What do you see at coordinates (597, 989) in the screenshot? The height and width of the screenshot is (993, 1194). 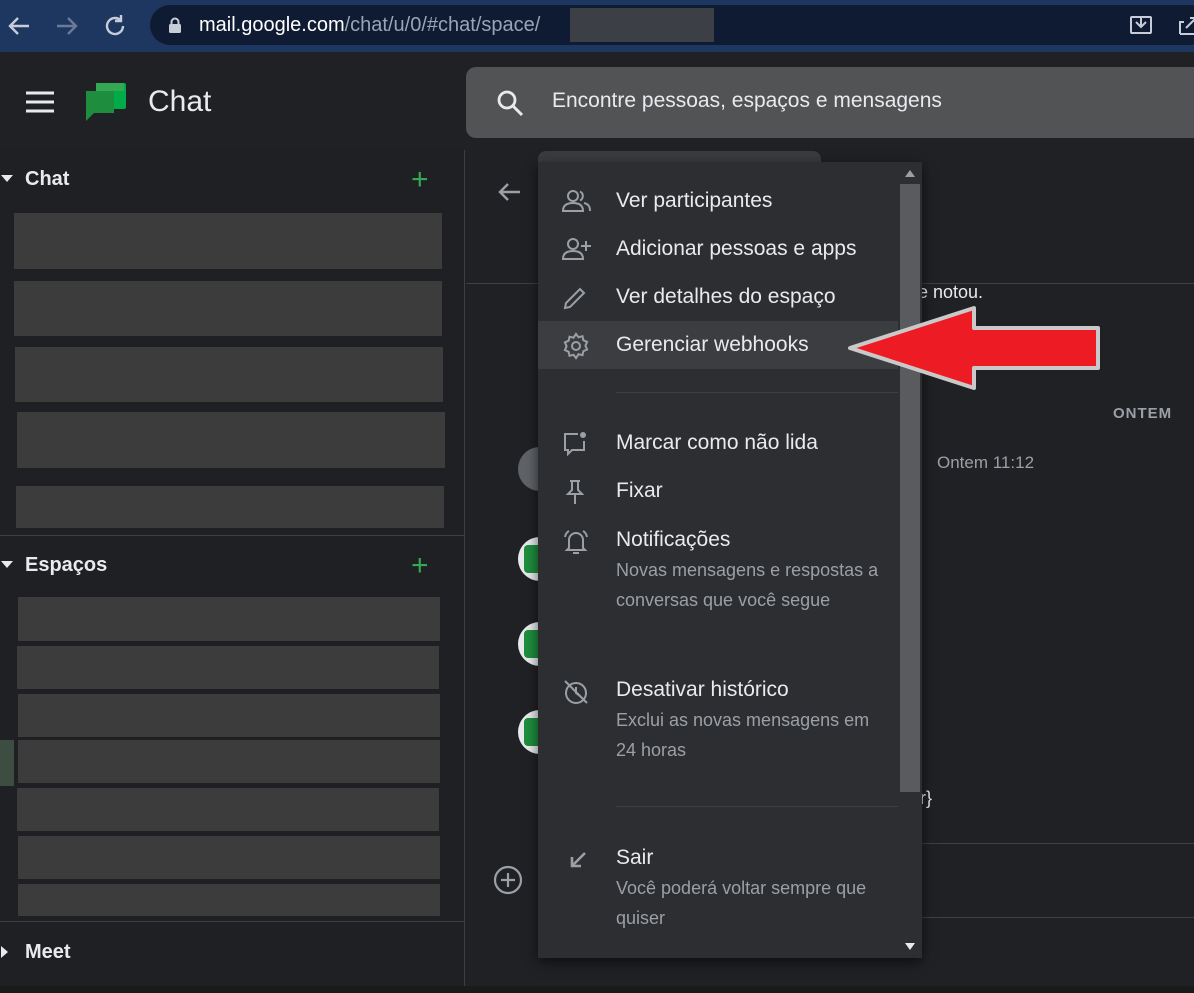 I see `os-taskbar` at bounding box center [597, 989].